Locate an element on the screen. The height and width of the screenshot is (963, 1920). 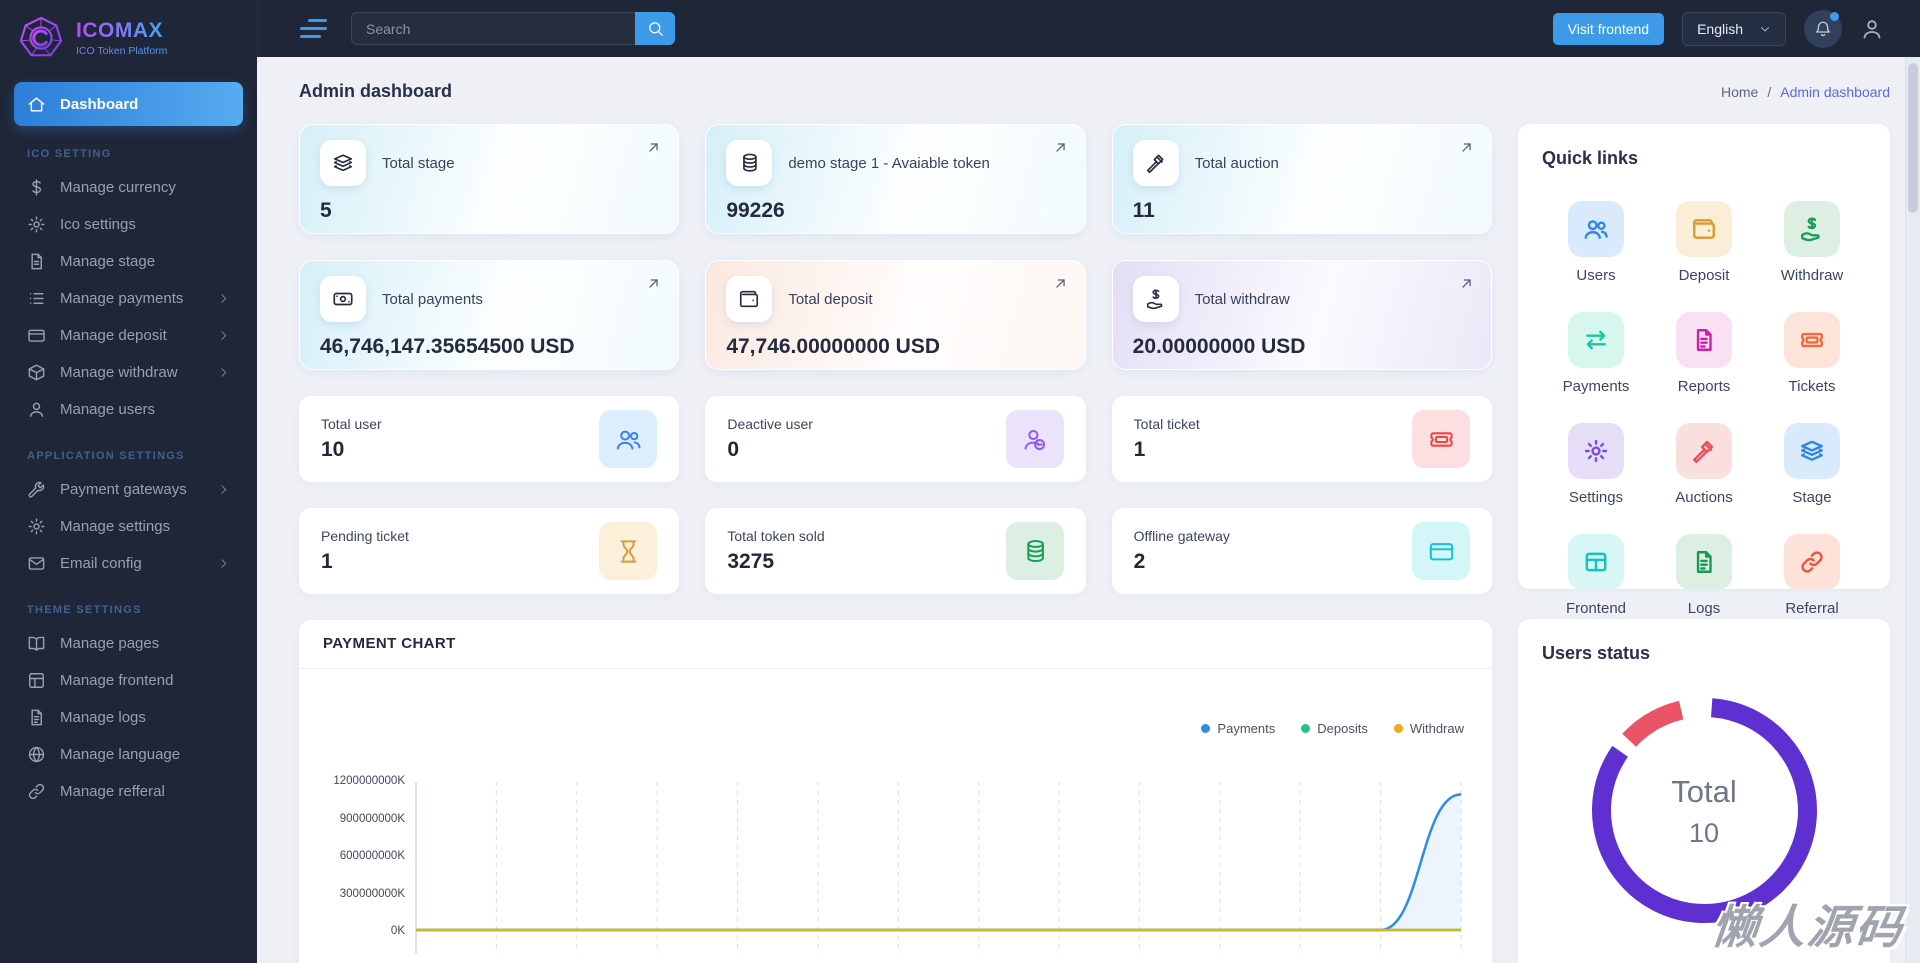
visit-frontend-button: Visit frontend is located at coordinates (1608, 28).